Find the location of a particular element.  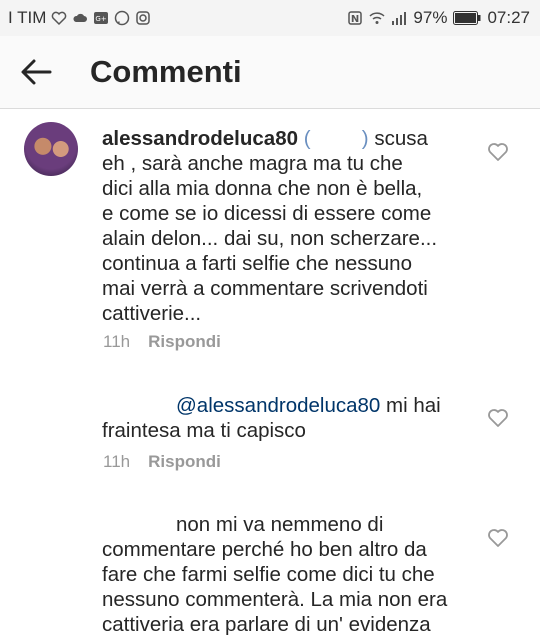

mention-link: @alessandrodeluca80 is located at coordinates (278, 405).